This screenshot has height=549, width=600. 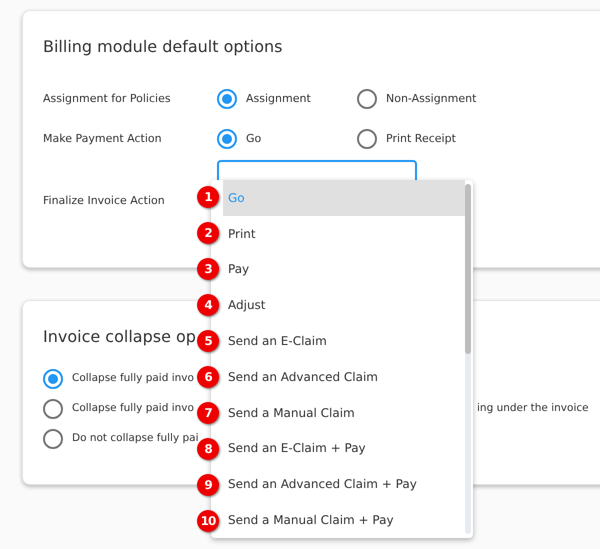 I want to click on radio-label: Go, so click(x=254, y=138).